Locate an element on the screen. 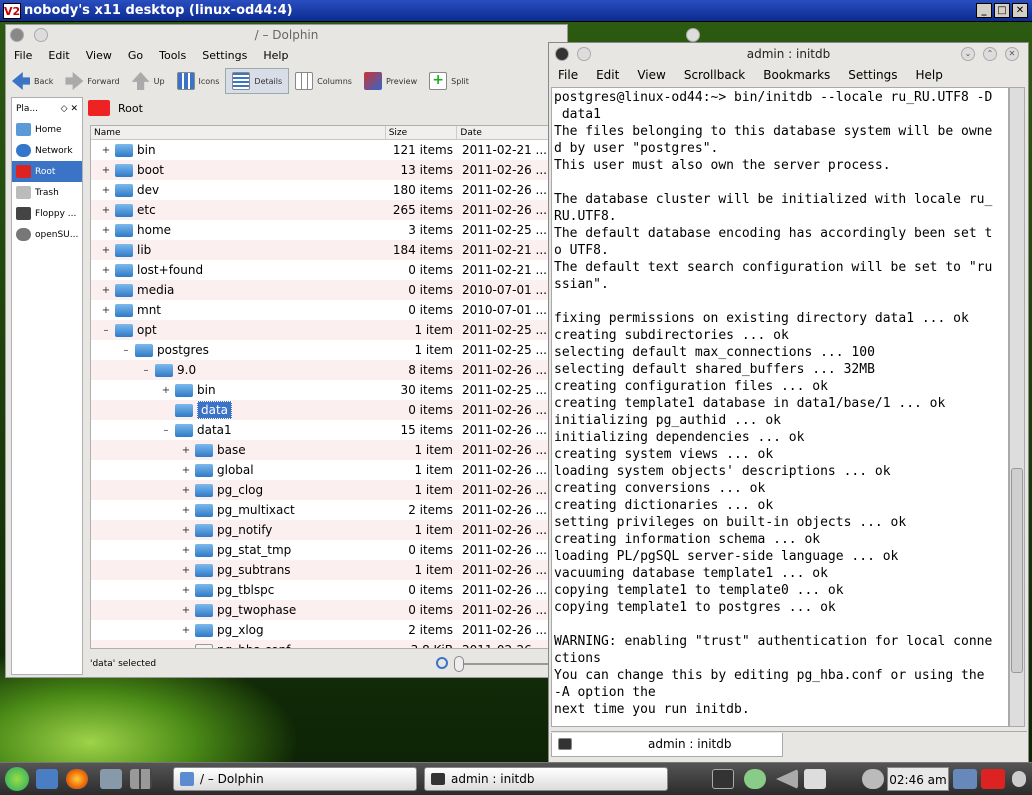 This screenshot has width=1032, height=795. update-applet-icon is located at coordinates (755, 779).